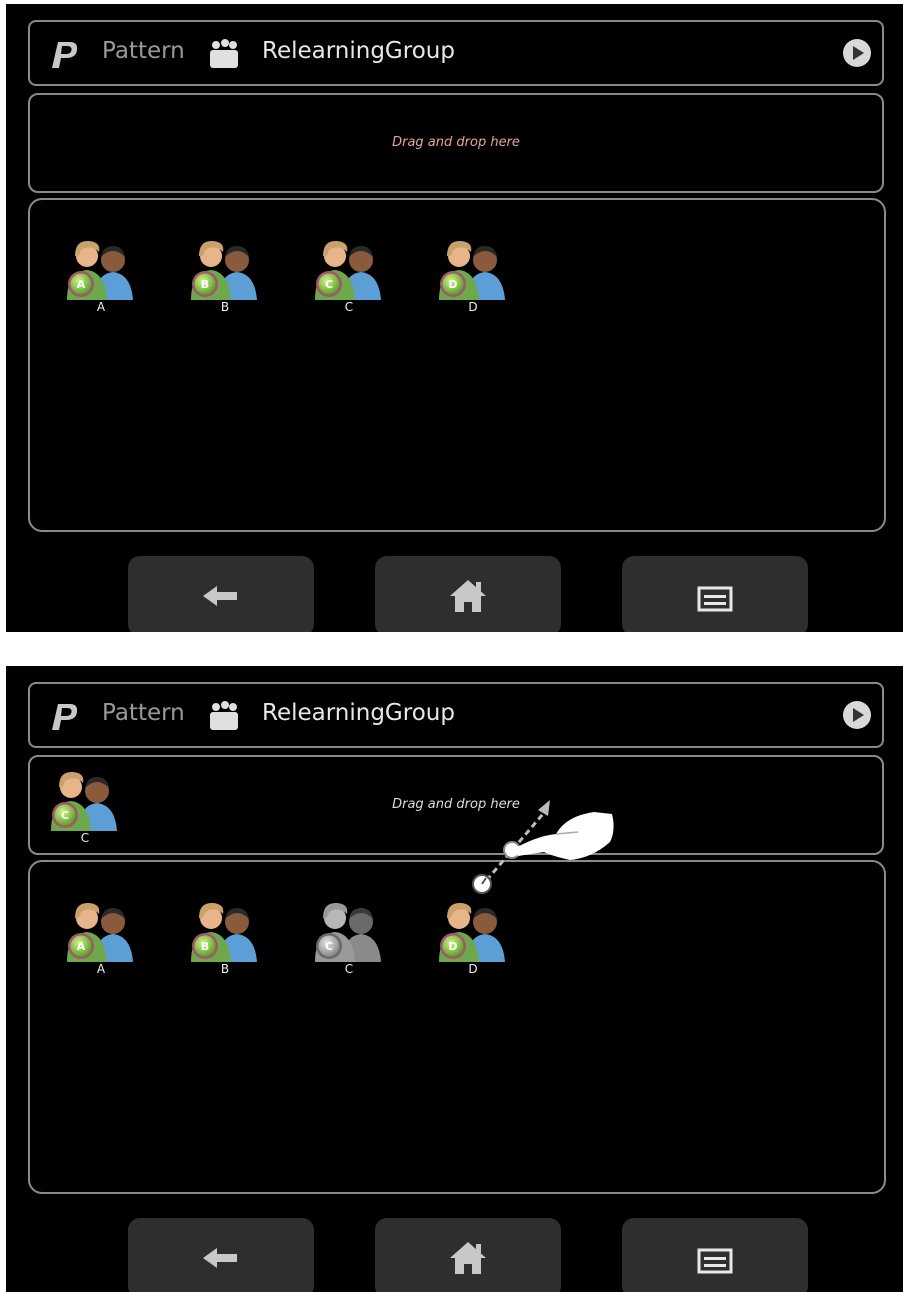  I want to click on drop-zone: C C Drag and drop here, so click(456, 805).